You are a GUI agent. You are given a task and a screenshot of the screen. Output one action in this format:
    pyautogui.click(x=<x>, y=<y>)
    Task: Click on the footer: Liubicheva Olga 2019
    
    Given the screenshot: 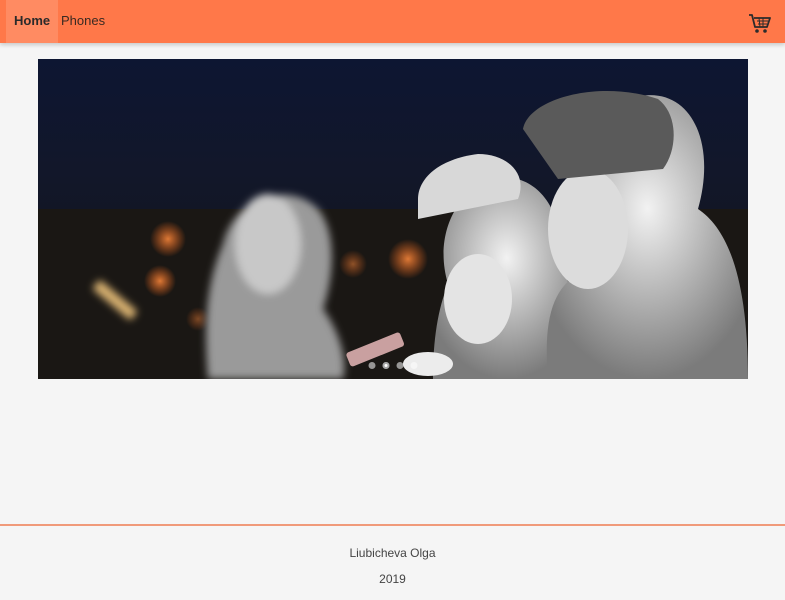 What is the action you would take?
    pyautogui.click(x=392, y=562)
    